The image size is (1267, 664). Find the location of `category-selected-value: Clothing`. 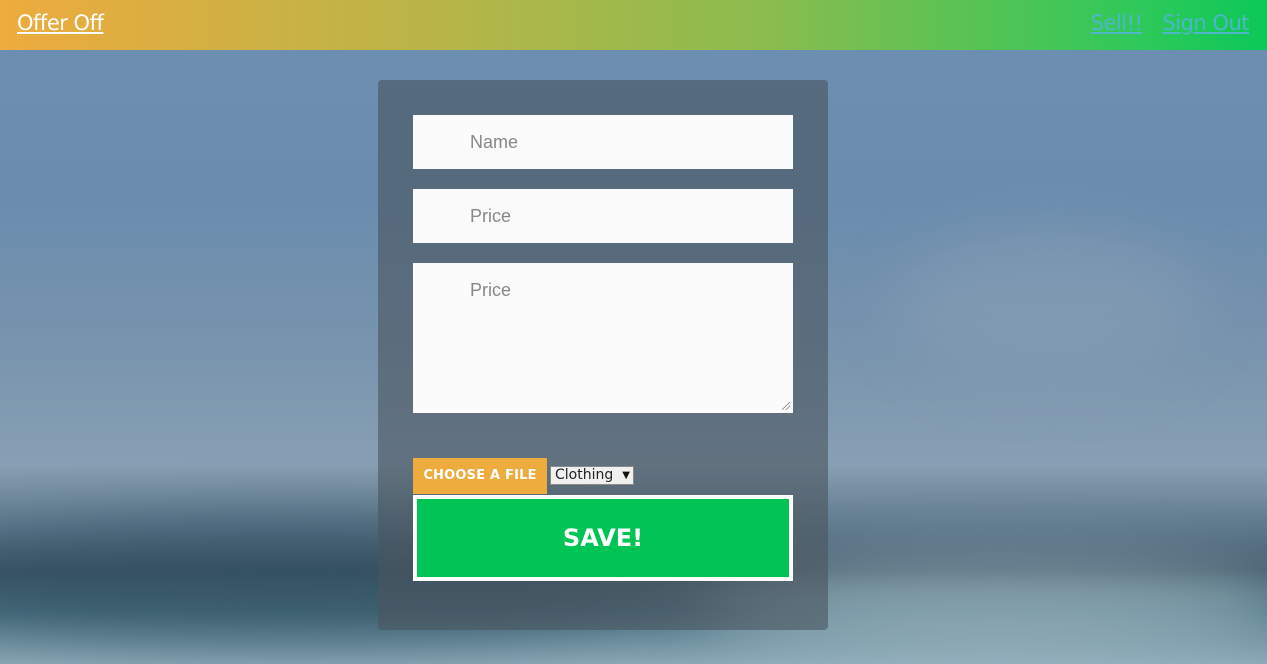

category-selected-value: Clothing is located at coordinates (584, 475).